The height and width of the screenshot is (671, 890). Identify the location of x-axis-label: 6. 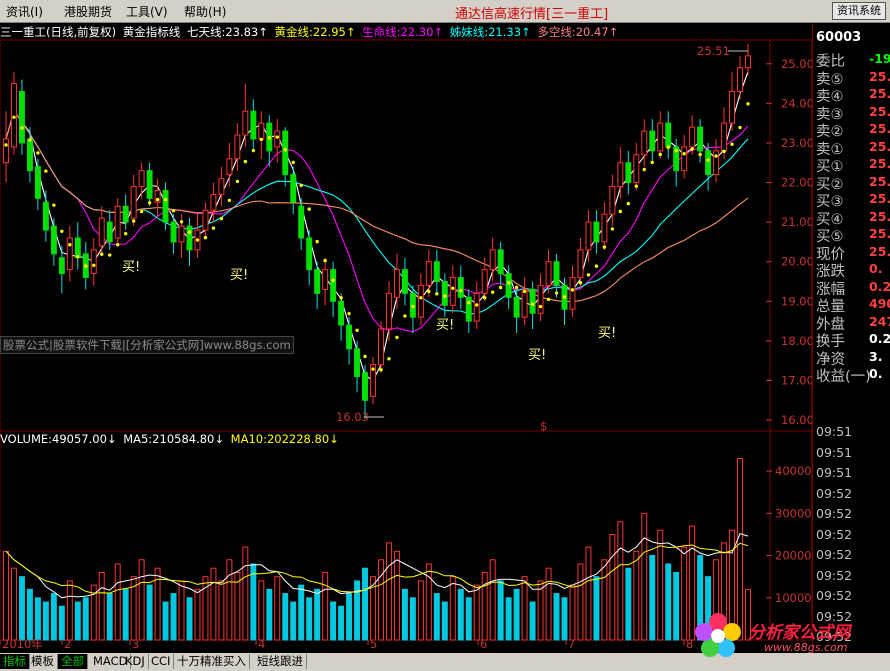
(483, 644).